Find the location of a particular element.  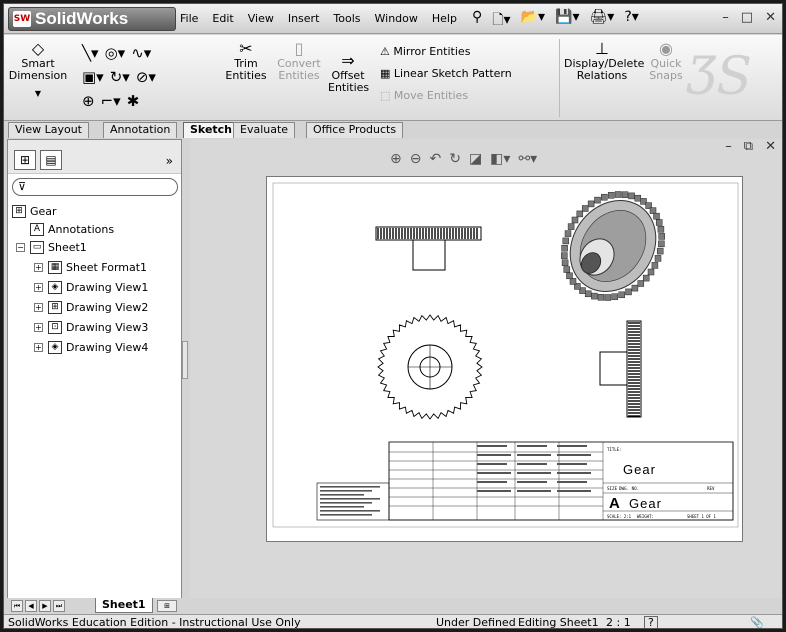

tab-annotation: Annotation is located at coordinates (140, 130).